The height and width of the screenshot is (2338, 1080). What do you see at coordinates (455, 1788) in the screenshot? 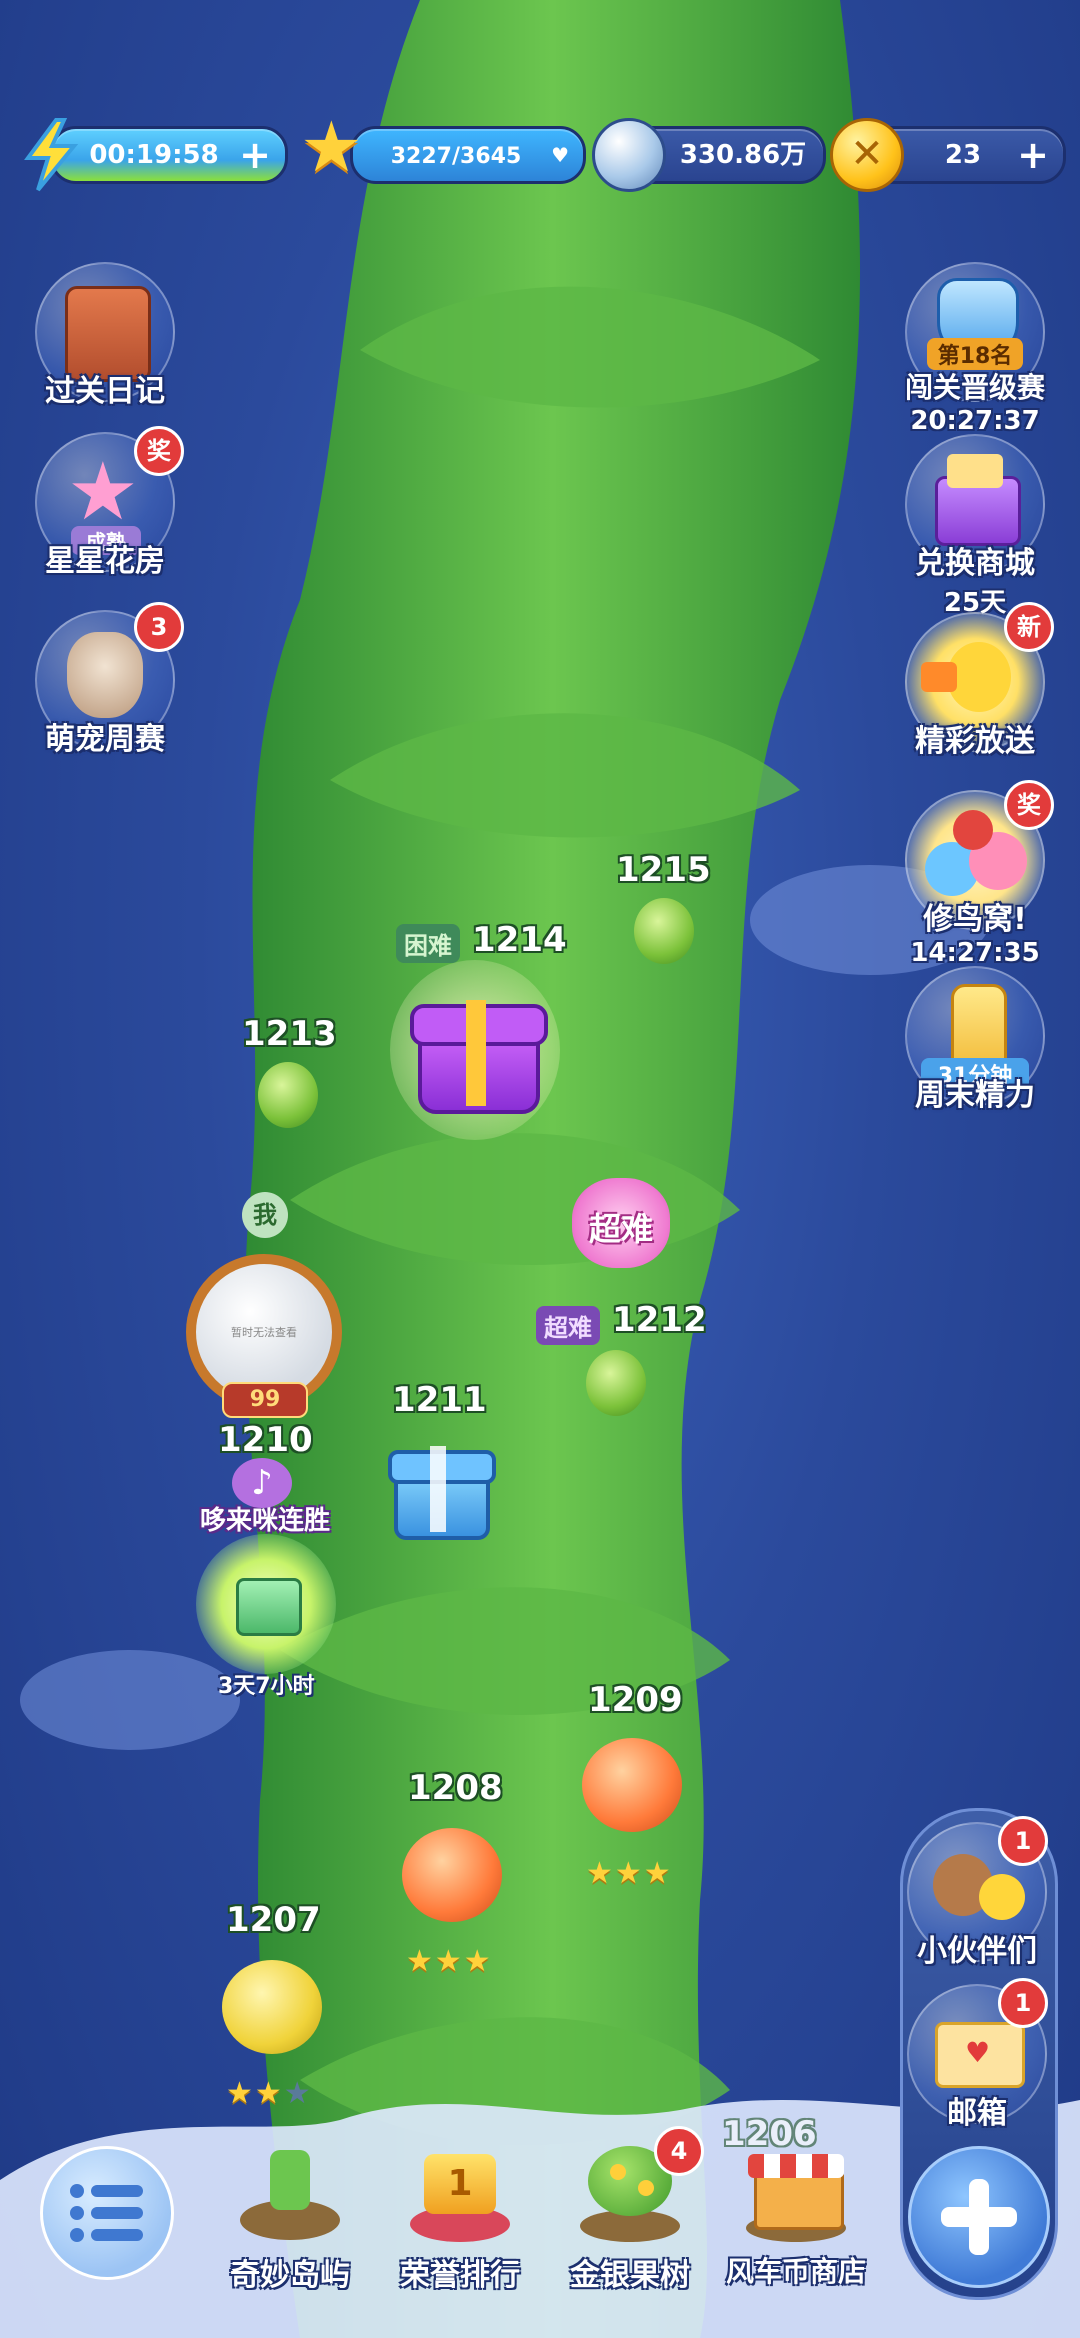
I see `level-1208-label: 1208` at bounding box center [455, 1788].